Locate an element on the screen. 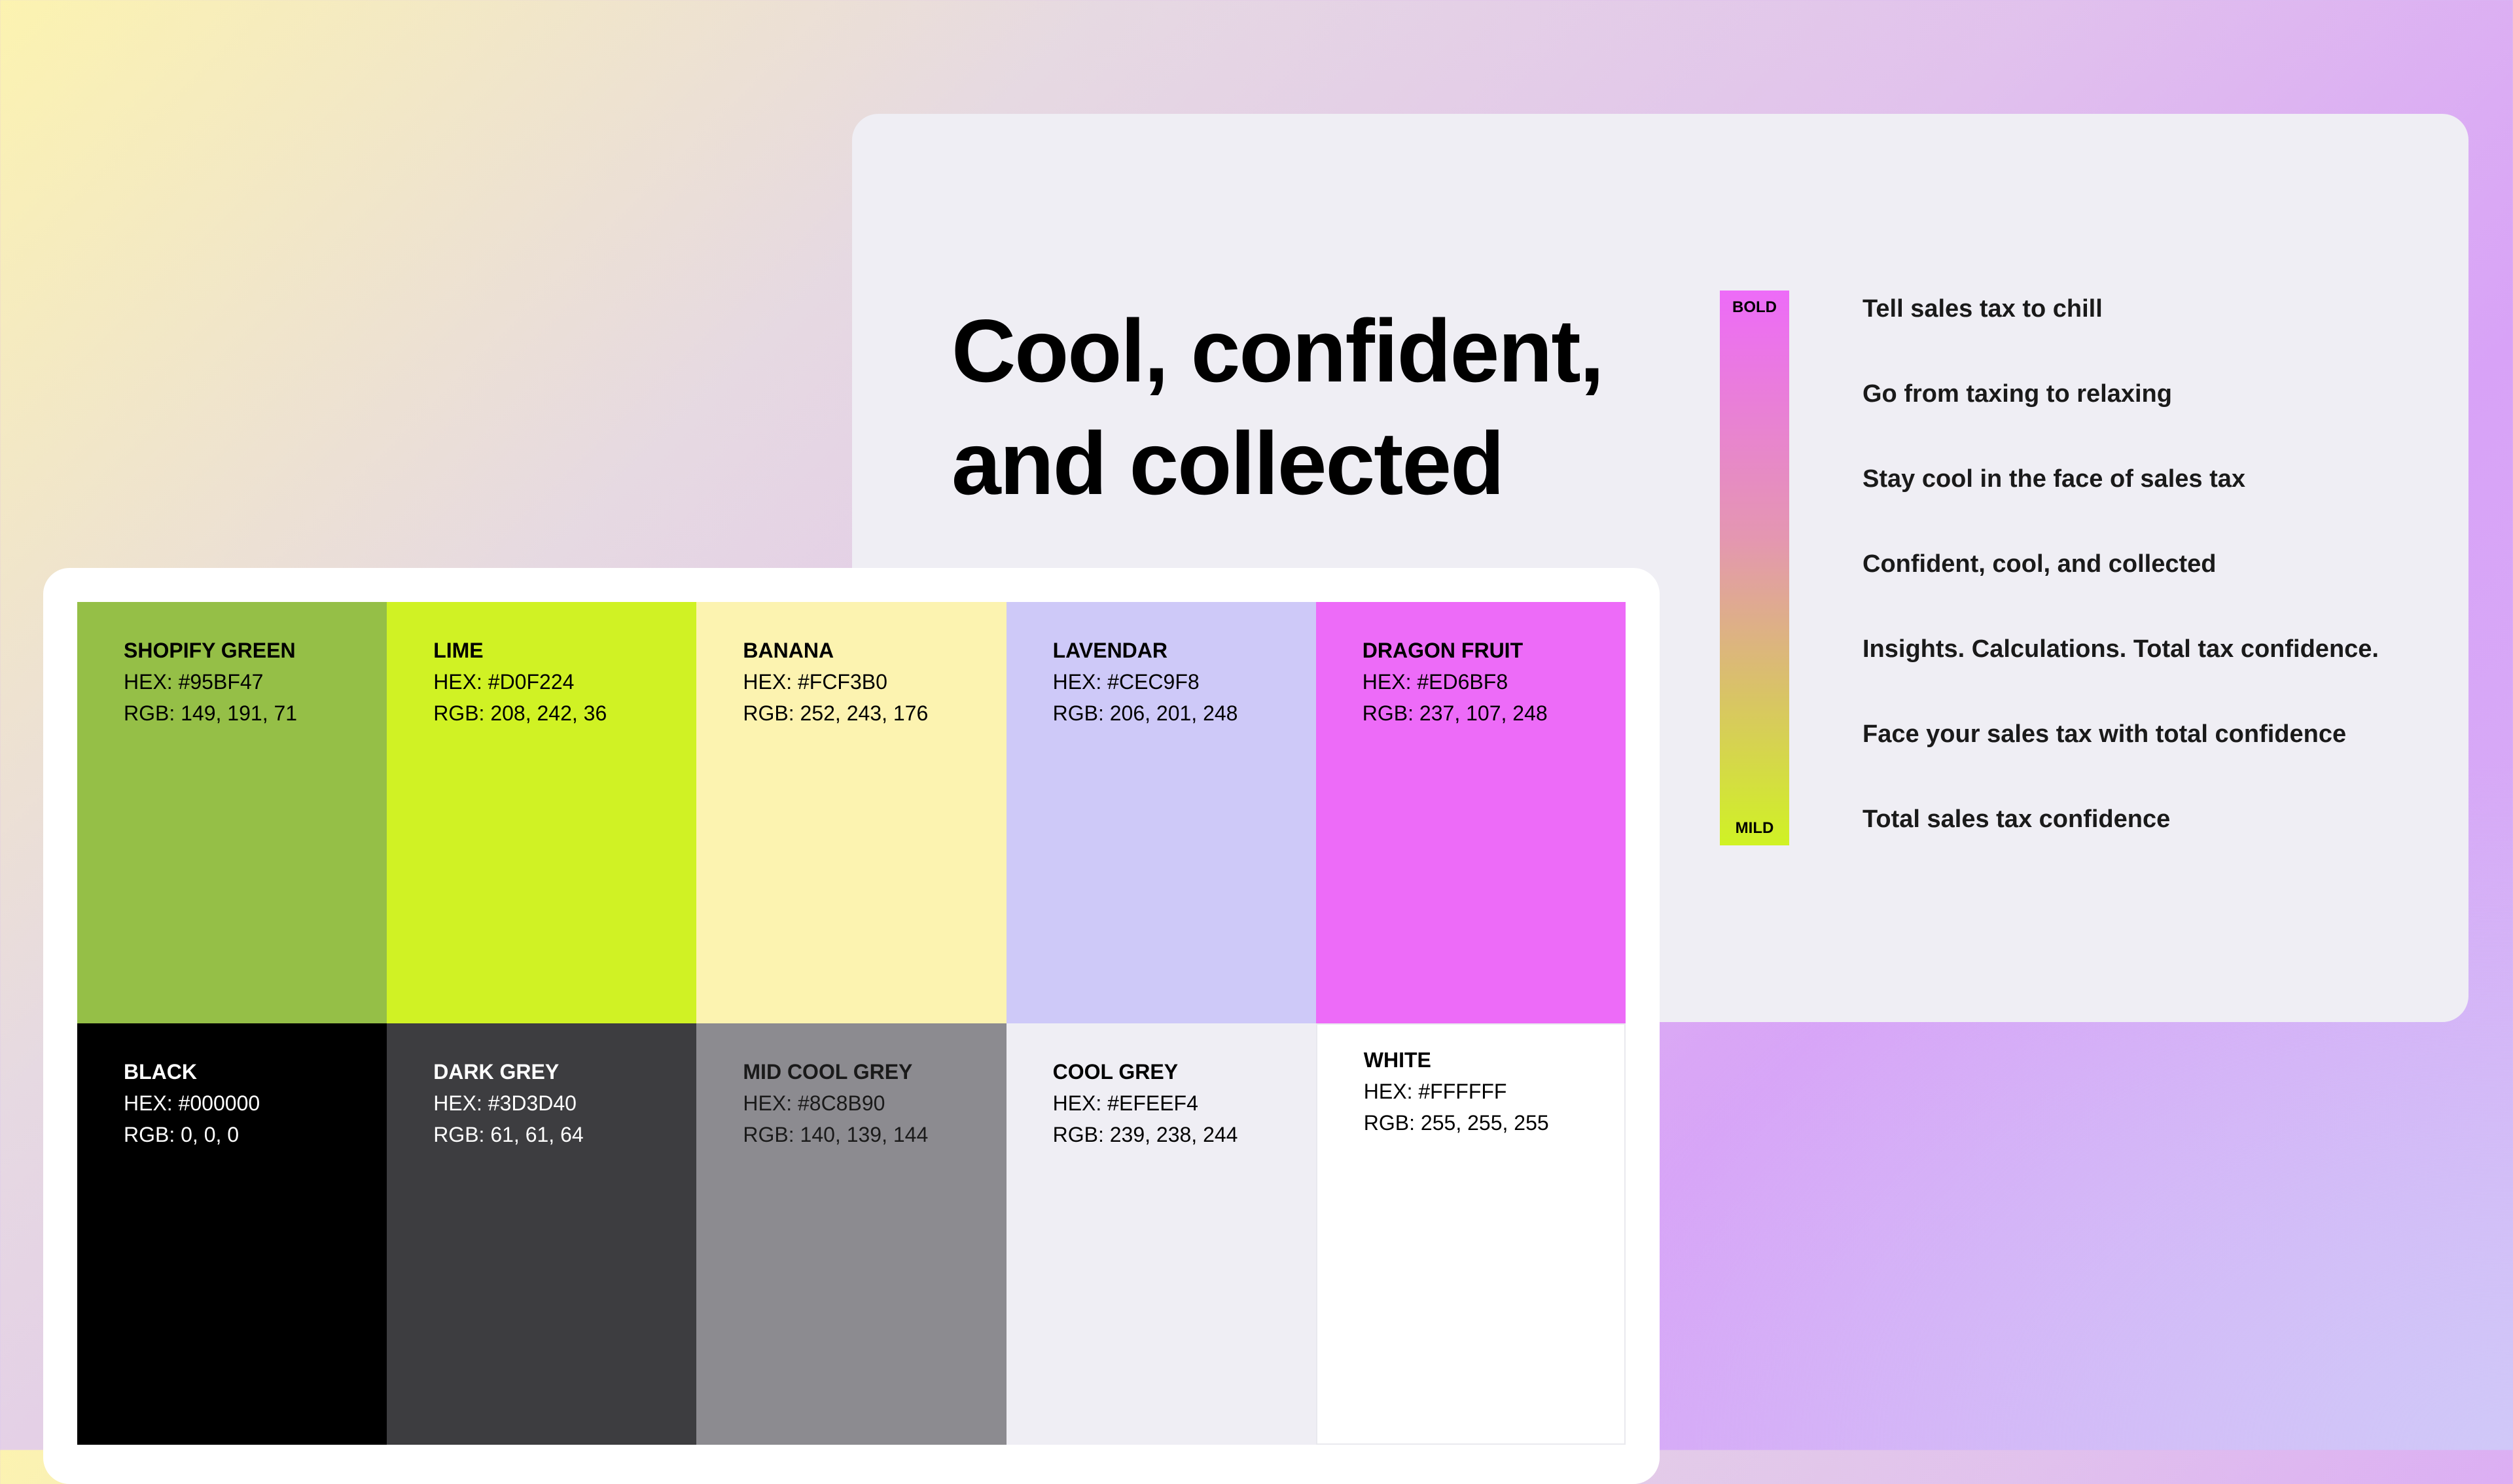 This screenshot has height=1484, width=2513. swatch-dark-grey: DARK GREY HEX: #3D3D40 RGB: 61, 61, 64 is located at coordinates (542, 1234).